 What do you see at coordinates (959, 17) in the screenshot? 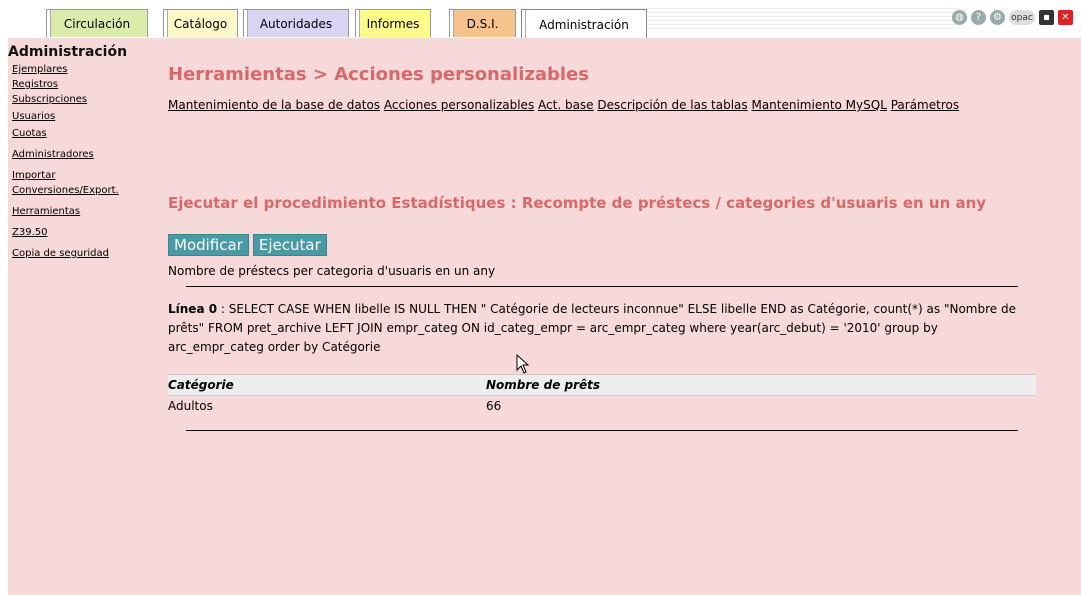
I see `globe-icon: ◍` at bounding box center [959, 17].